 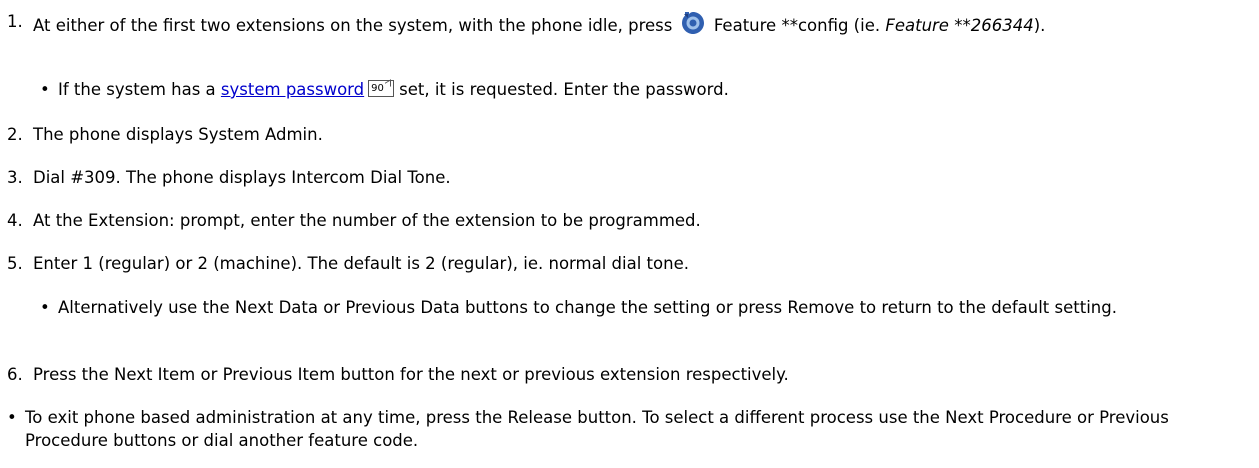 I want to click on step-number: 3., so click(x=15, y=177).